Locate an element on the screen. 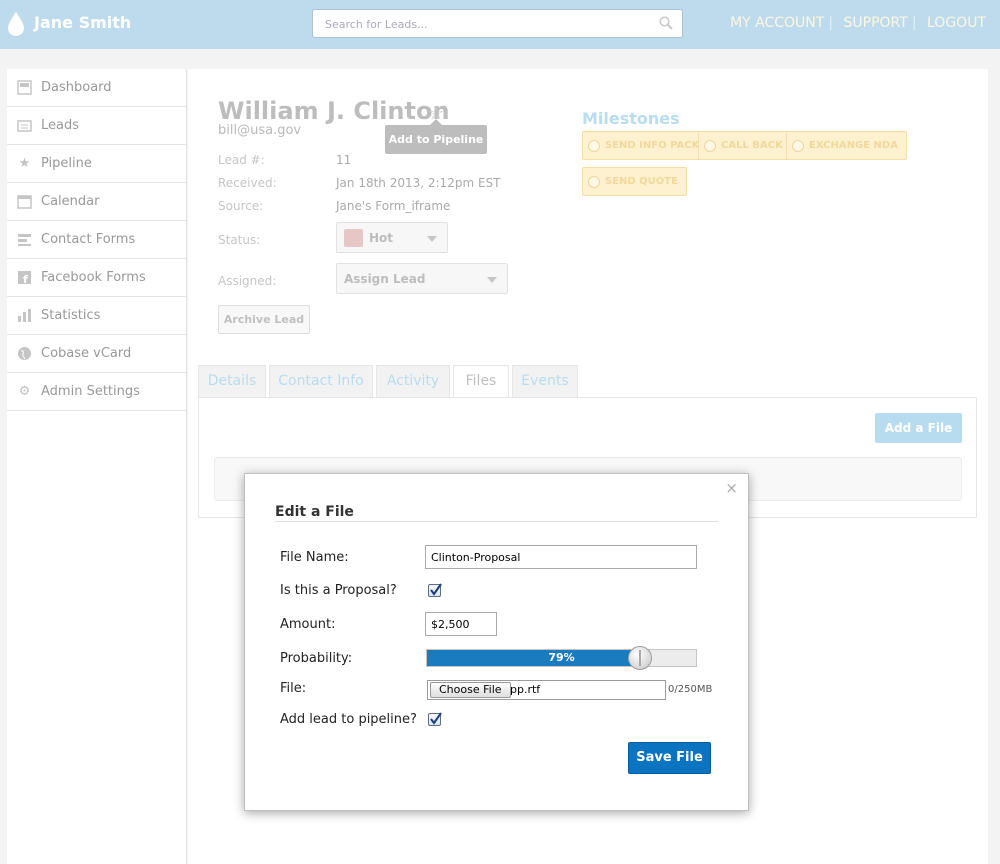  assigned-label: Assigned: is located at coordinates (247, 281).